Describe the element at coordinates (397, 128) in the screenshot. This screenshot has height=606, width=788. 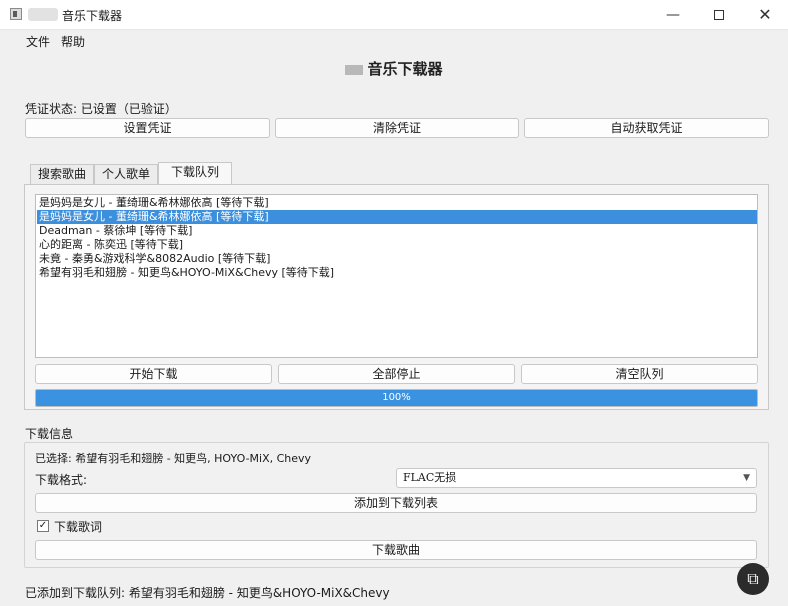
I see `clear-credential-button: 清除凭证` at that location.